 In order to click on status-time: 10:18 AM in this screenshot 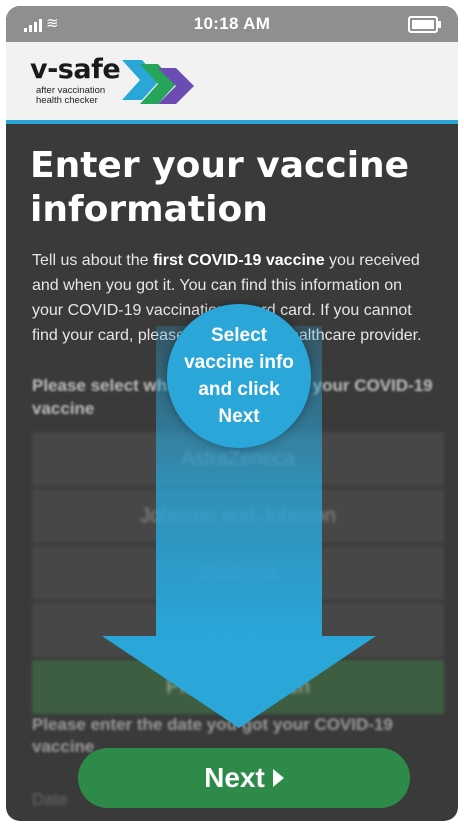, I will do `click(232, 23)`.